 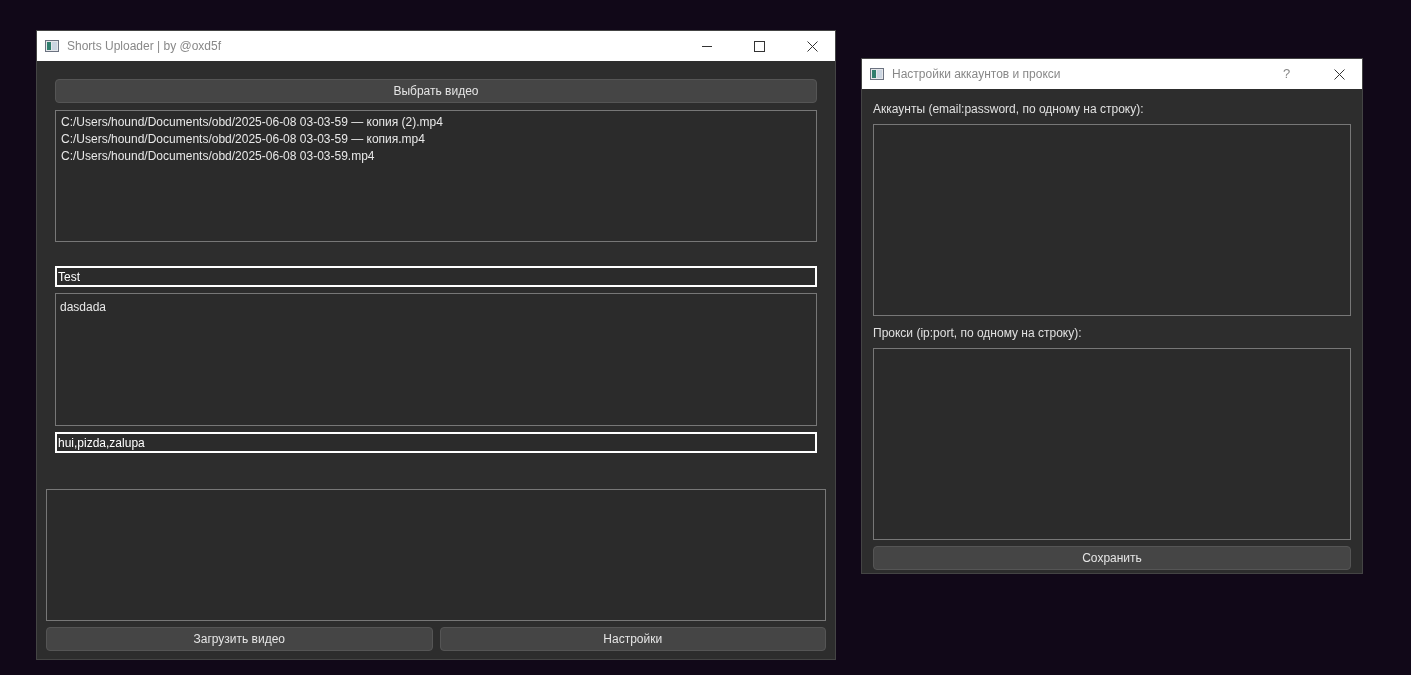 What do you see at coordinates (436, 122) in the screenshot?
I see `file-list-item: C:/Users/hound/Documents/obd/2025-06-08 03-03-59 — копия (2).mp4` at bounding box center [436, 122].